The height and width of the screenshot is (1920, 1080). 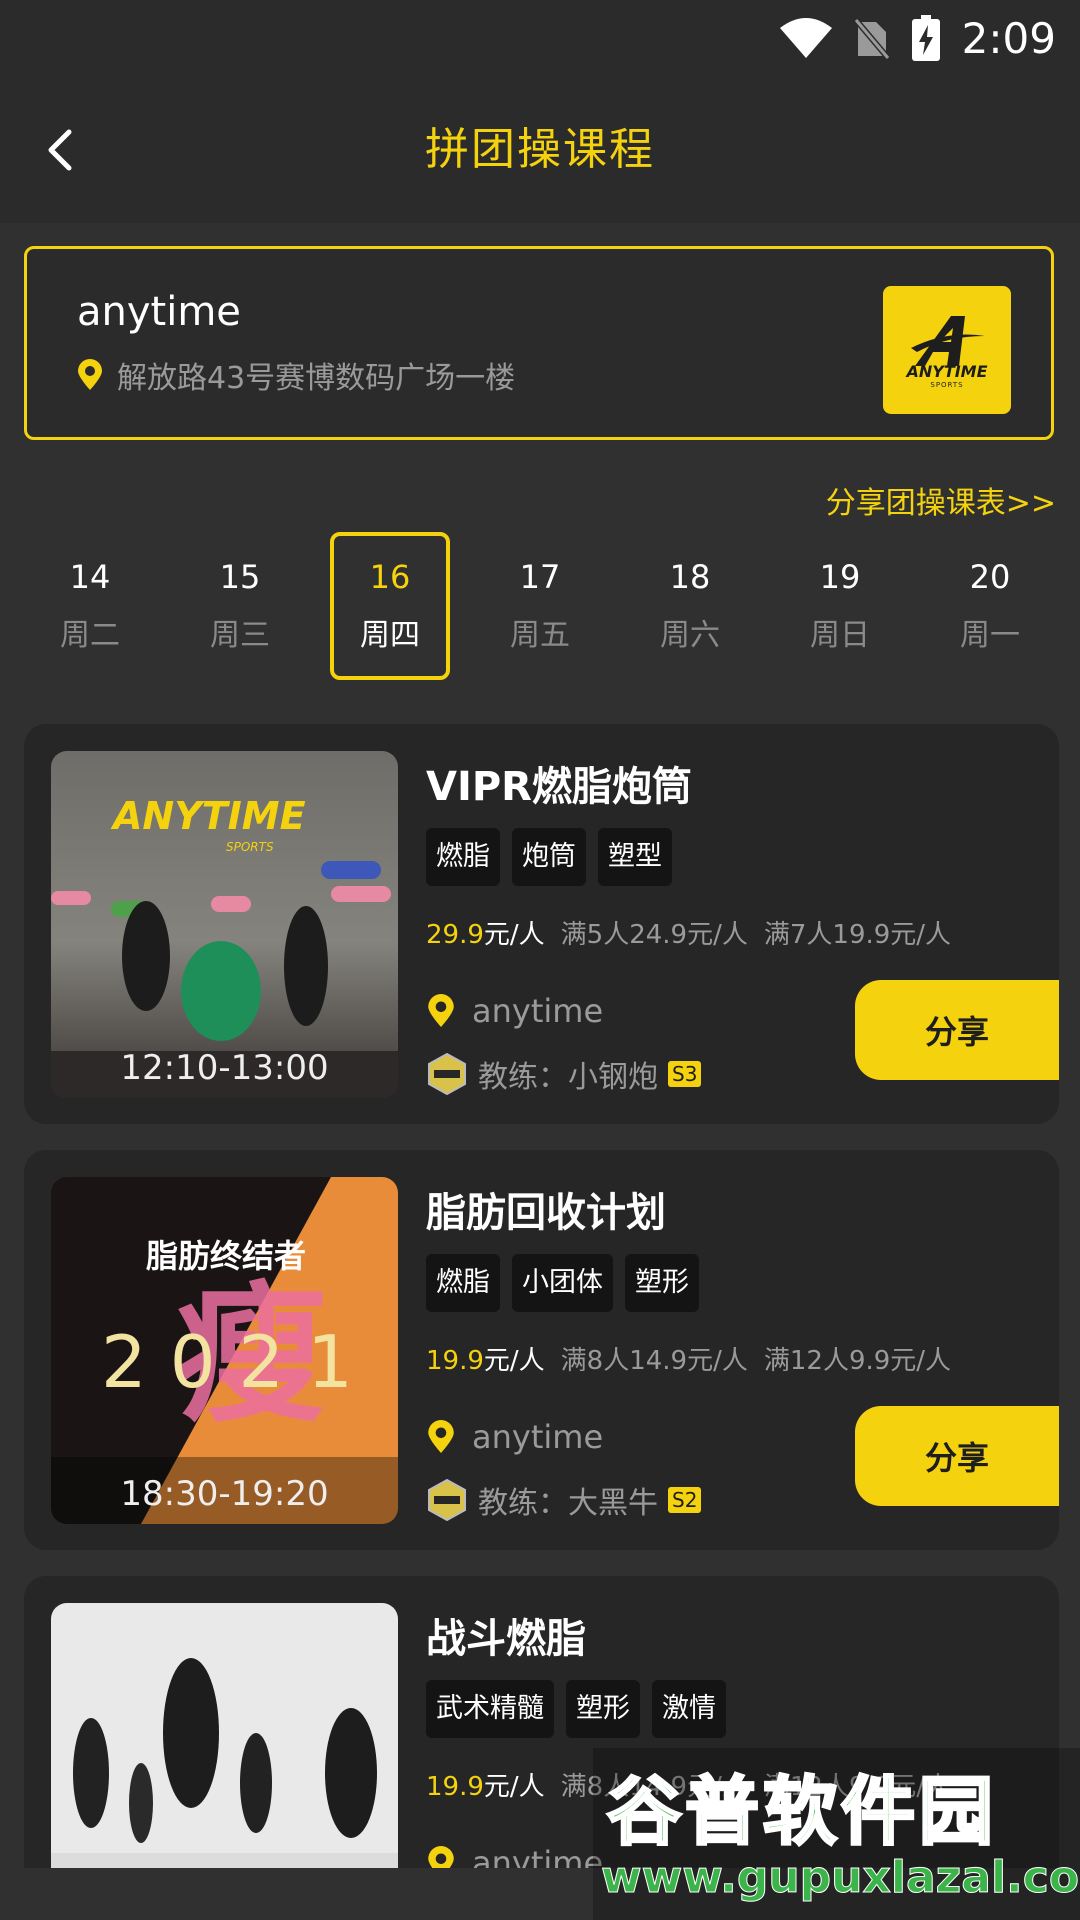 What do you see at coordinates (390, 635) in the screenshot?
I see `date-weekday: 周四` at bounding box center [390, 635].